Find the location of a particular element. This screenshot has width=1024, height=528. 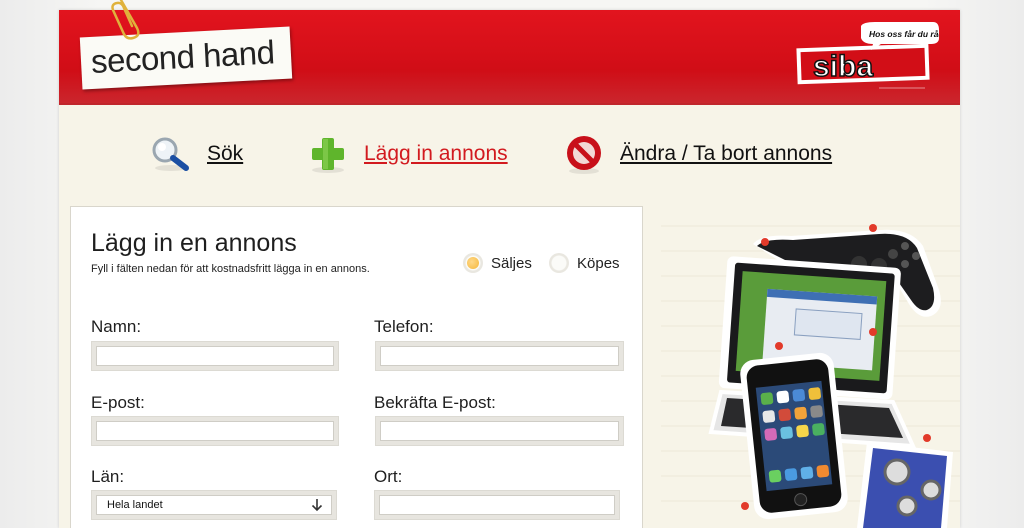

name-field-frame is located at coordinates (215, 356).